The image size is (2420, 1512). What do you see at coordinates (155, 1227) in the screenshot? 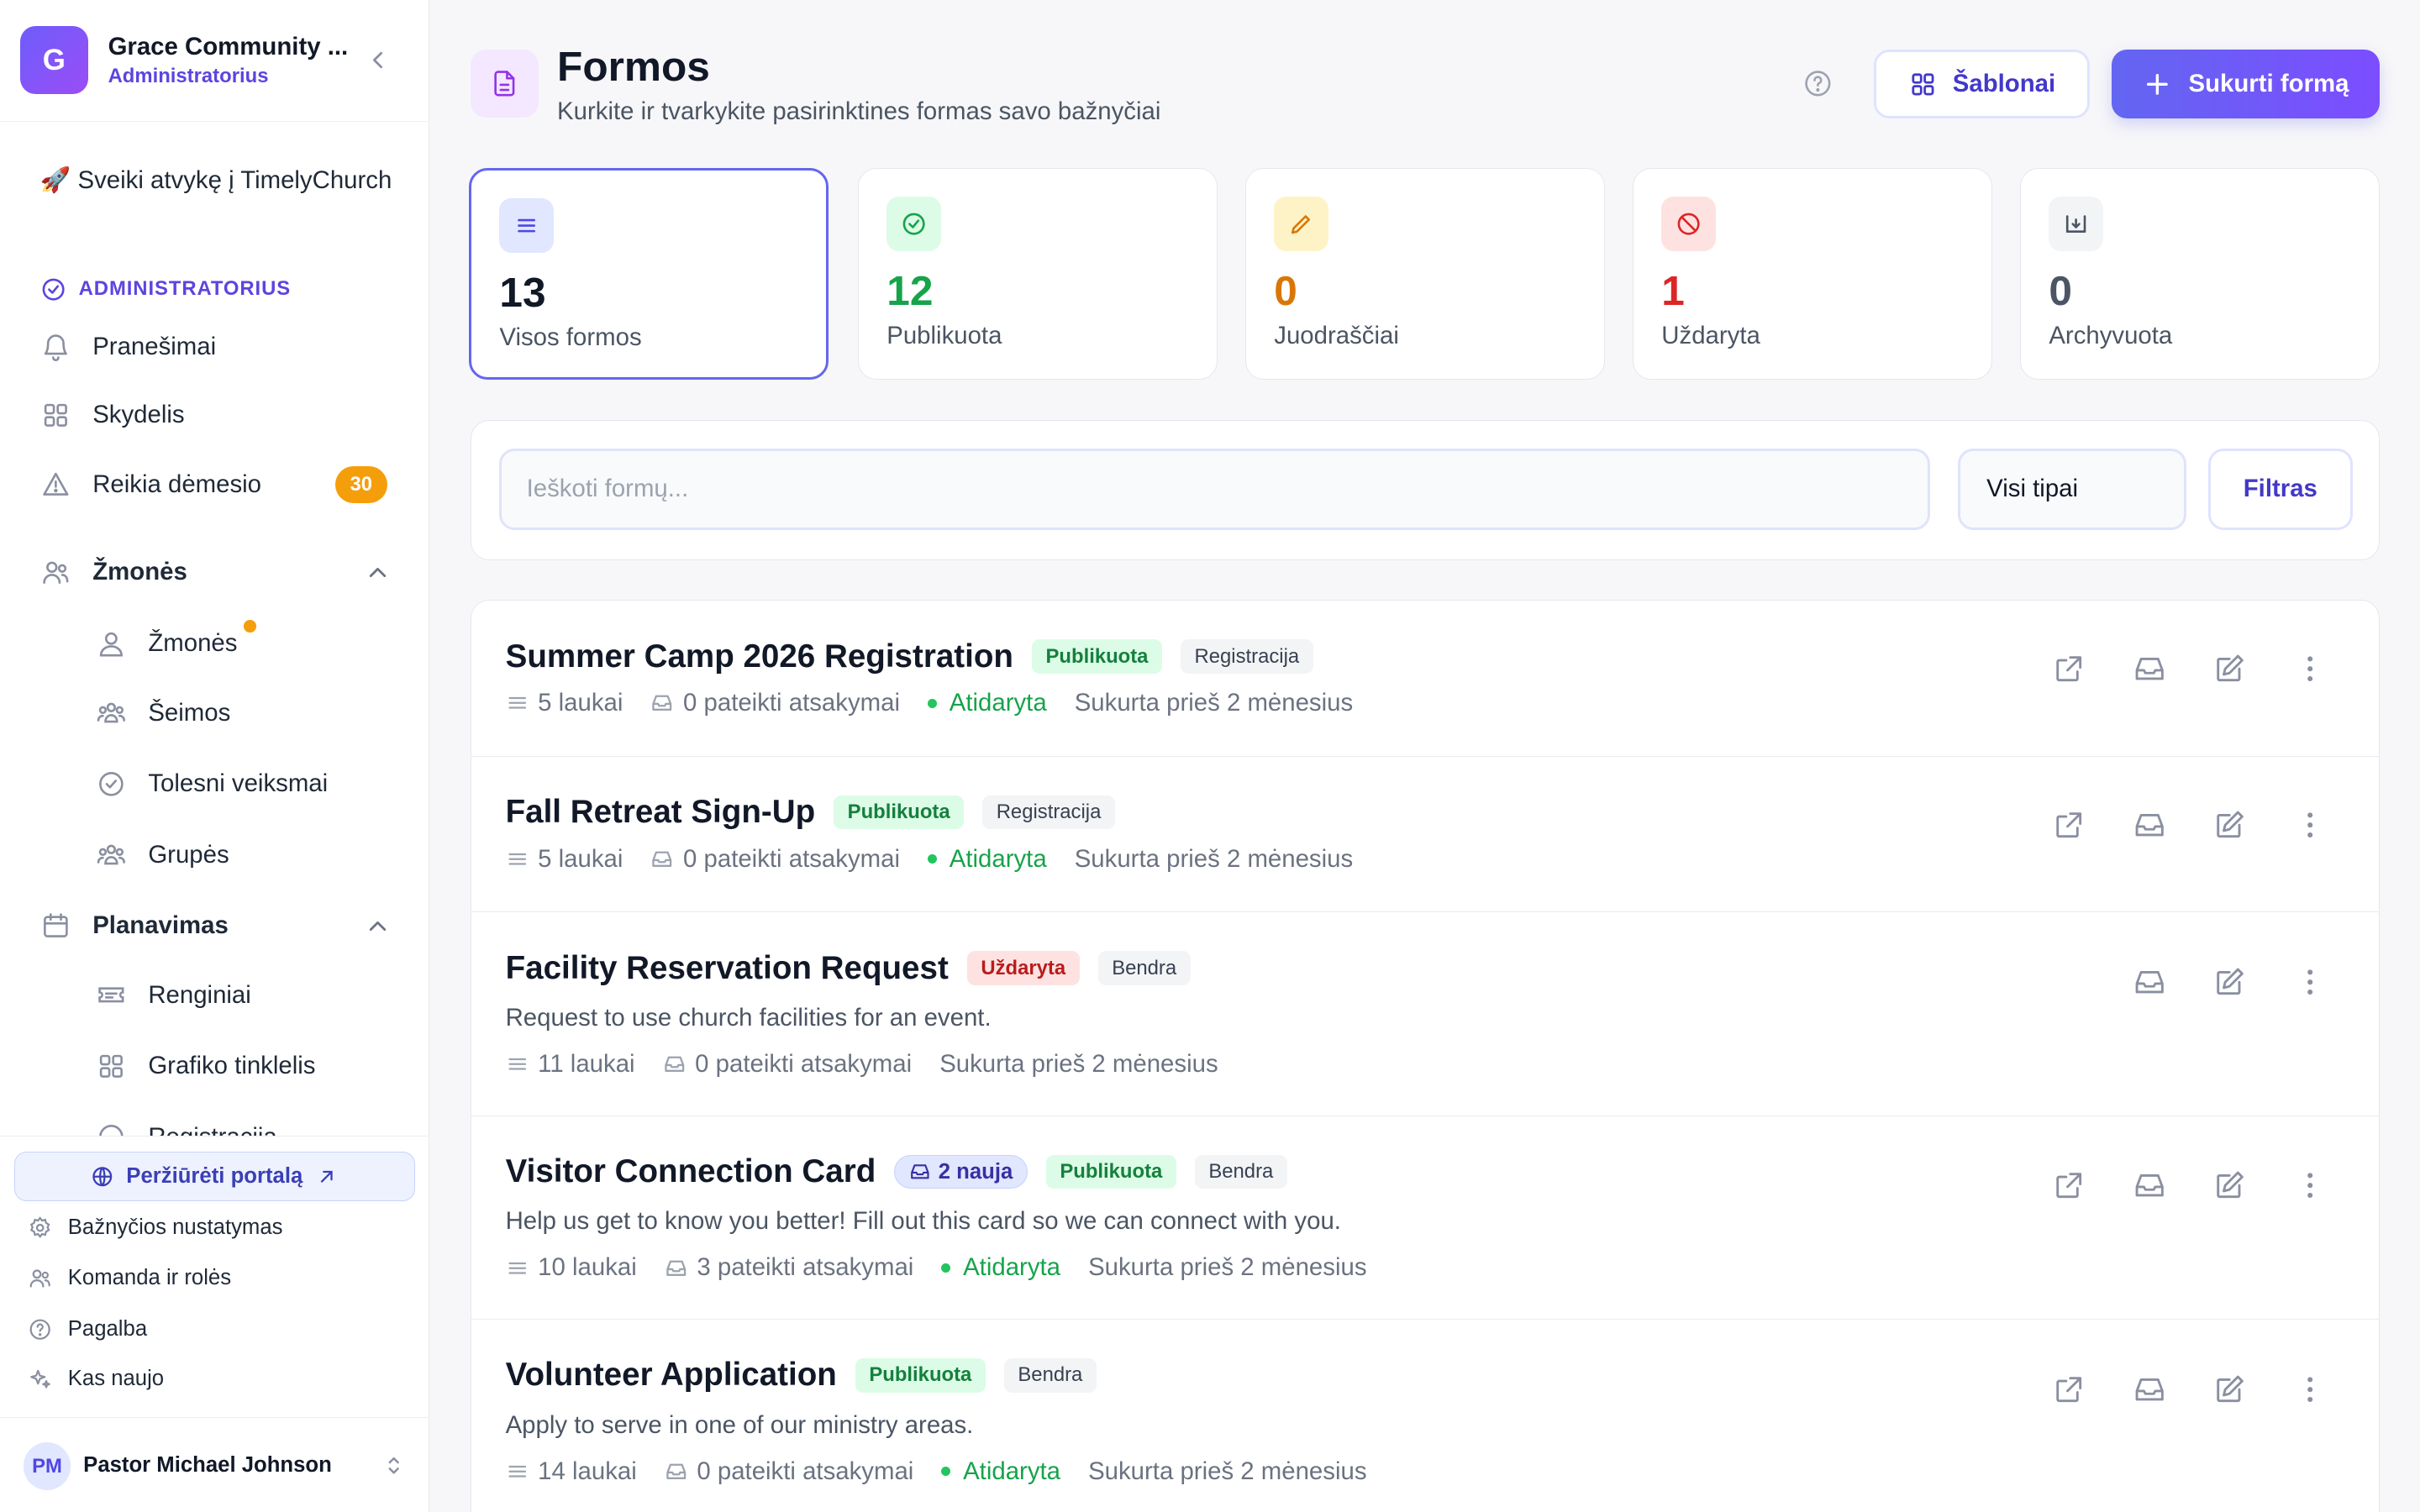
I see `church-settings-link: Bažnyčios nustatymas` at bounding box center [155, 1227].